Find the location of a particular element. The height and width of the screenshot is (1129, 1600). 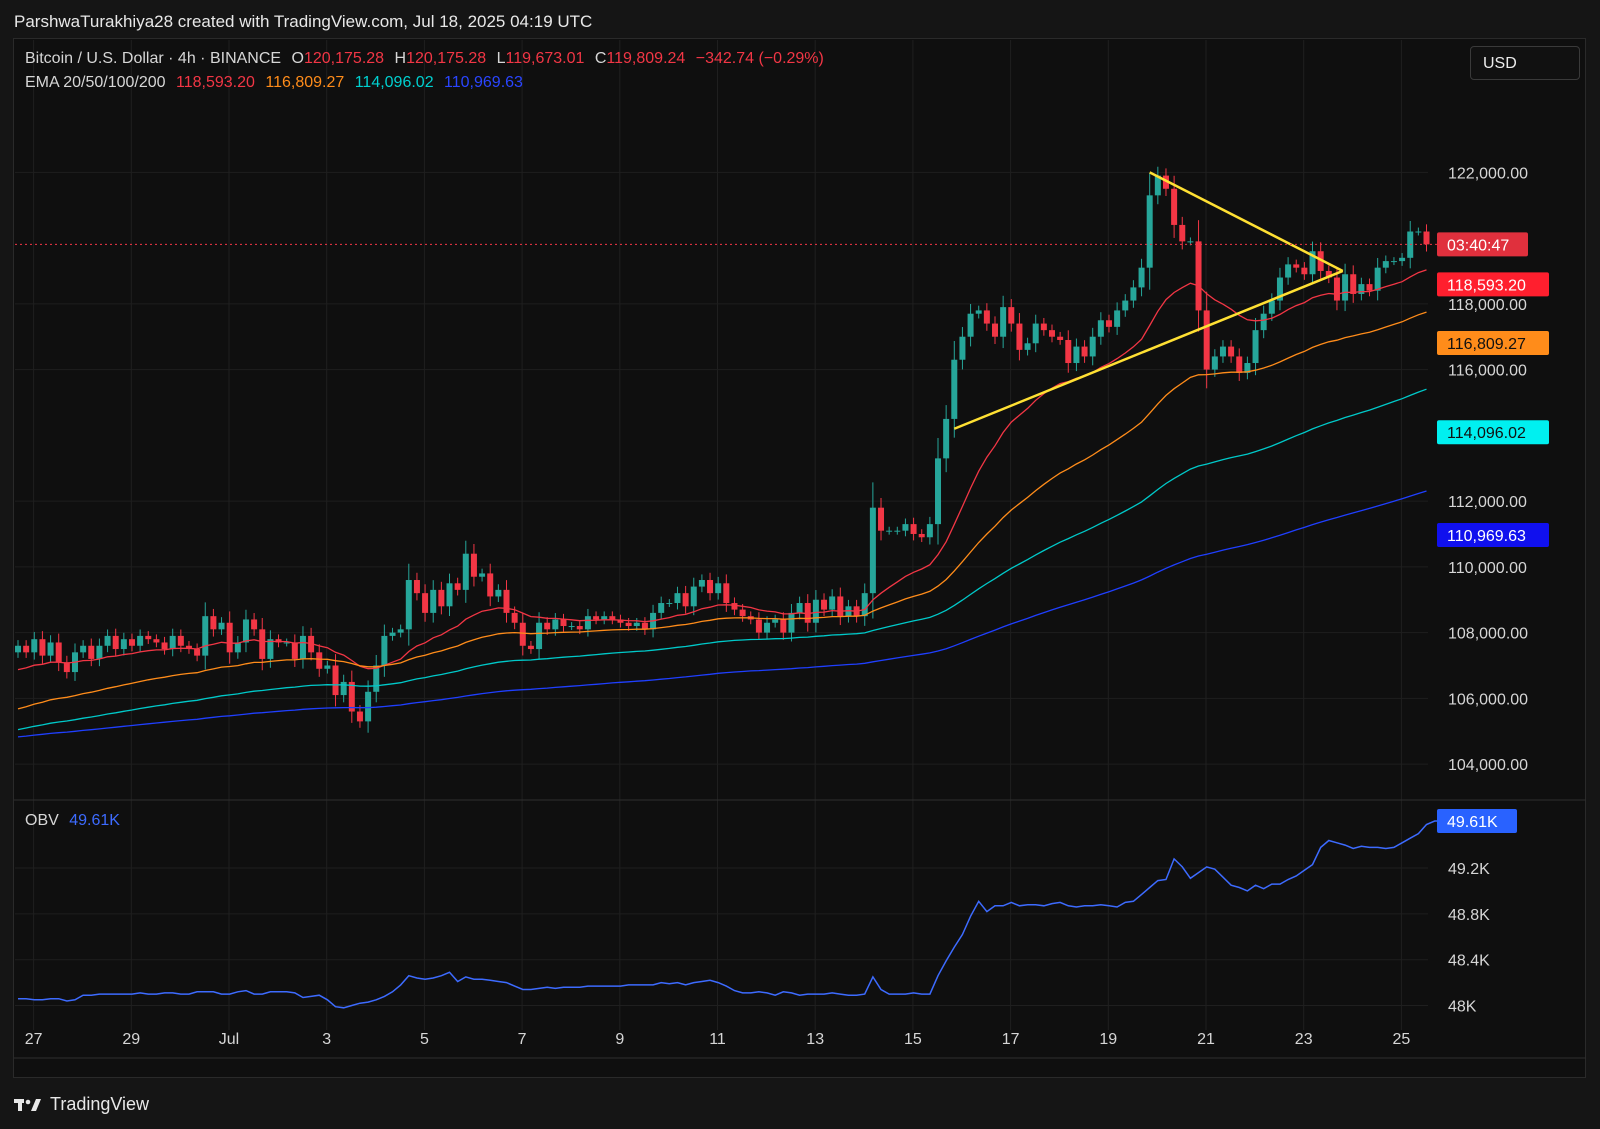

price-tick-label: 110,000.00 is located at coordinates (1487, 568).